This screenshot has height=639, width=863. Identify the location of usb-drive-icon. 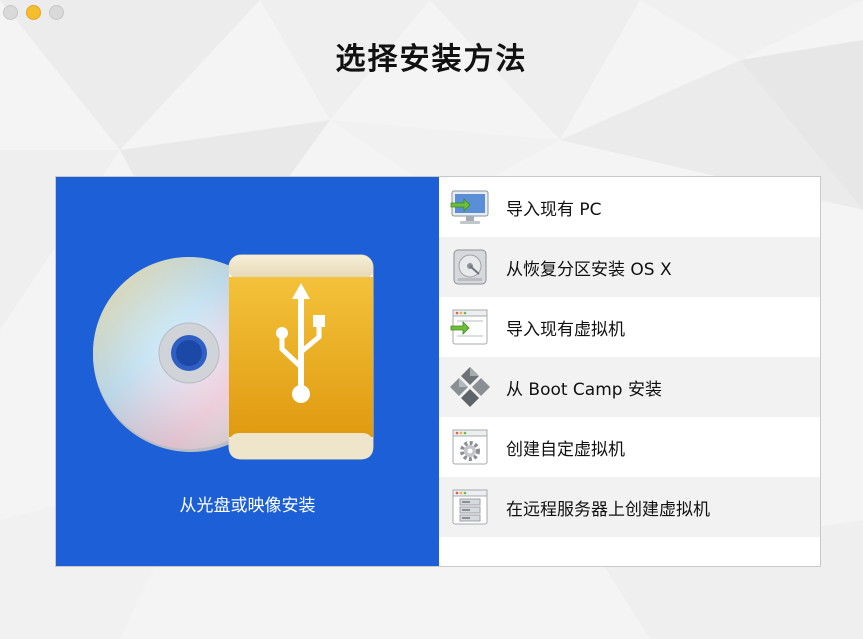
(301, 357).